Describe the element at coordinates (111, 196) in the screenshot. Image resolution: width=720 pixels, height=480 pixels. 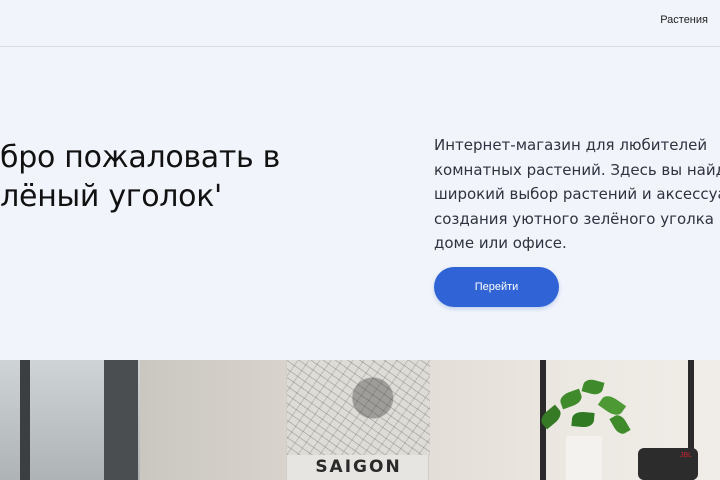
I see `hero-title-line-2: елёный уголок'` at that location.